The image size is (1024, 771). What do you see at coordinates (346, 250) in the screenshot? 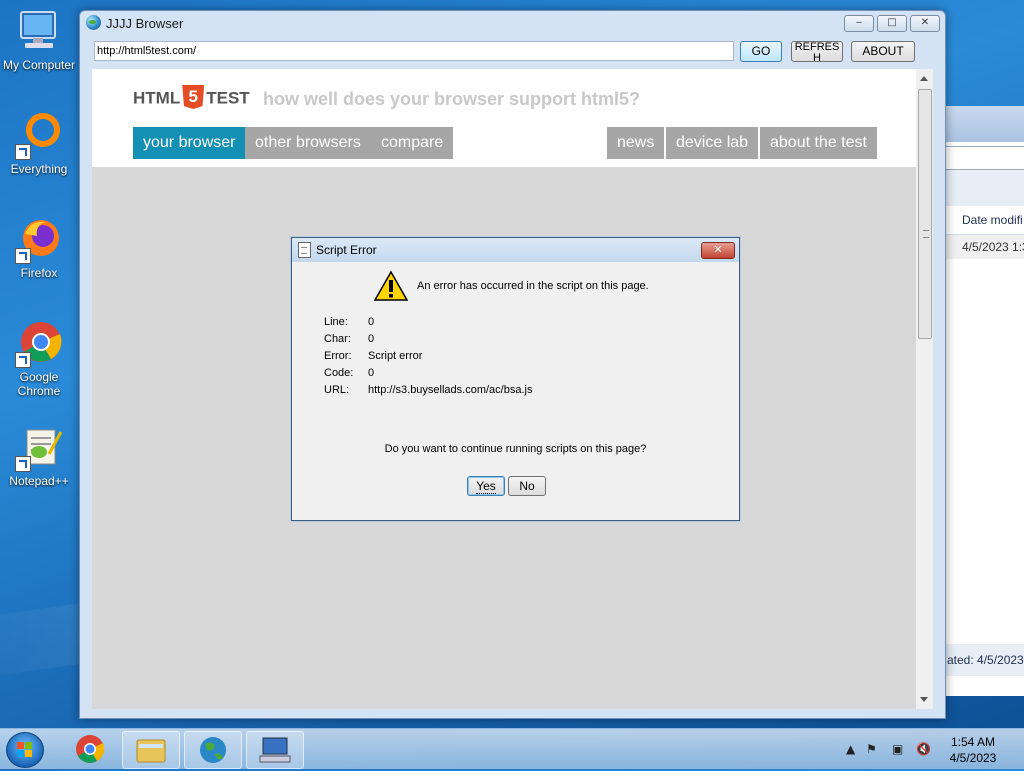
I see `dialog-title: Script Error` at bounding box center [346, 250].